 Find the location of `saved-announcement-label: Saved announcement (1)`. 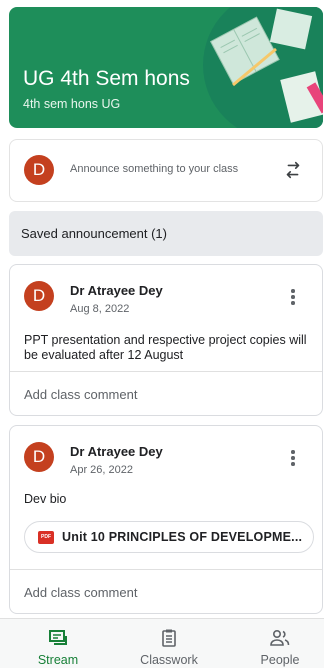

saved-announcement-label: Saved announcement (1) is located at coordinates (94, 233).